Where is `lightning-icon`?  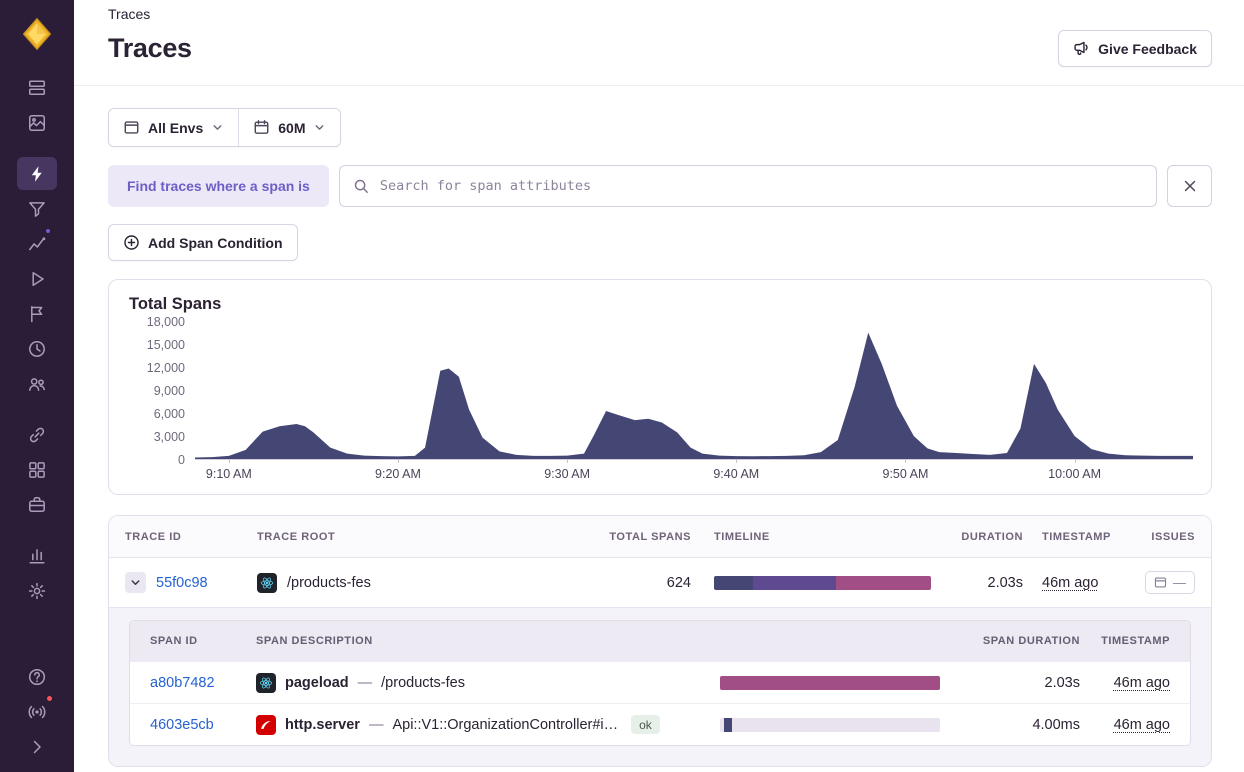 lightning-icon is located at coordinates (36, 173).